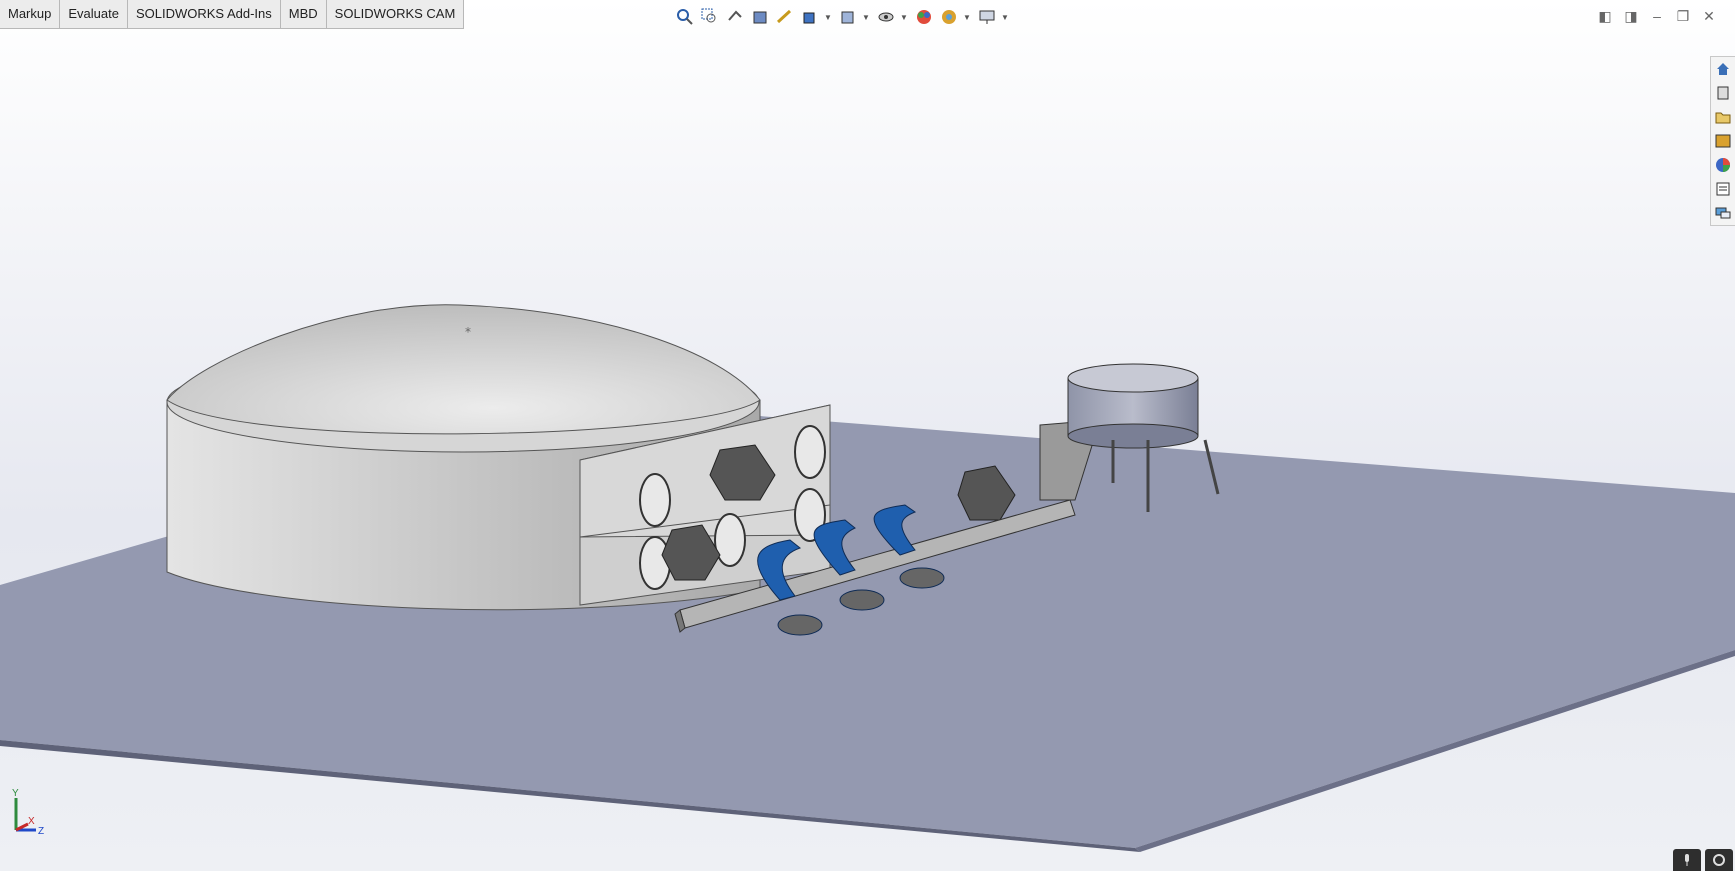 The height and width of the screenshot is (871, 1735). I want to click on zoom-to-fit-icon, so click(685, 17).